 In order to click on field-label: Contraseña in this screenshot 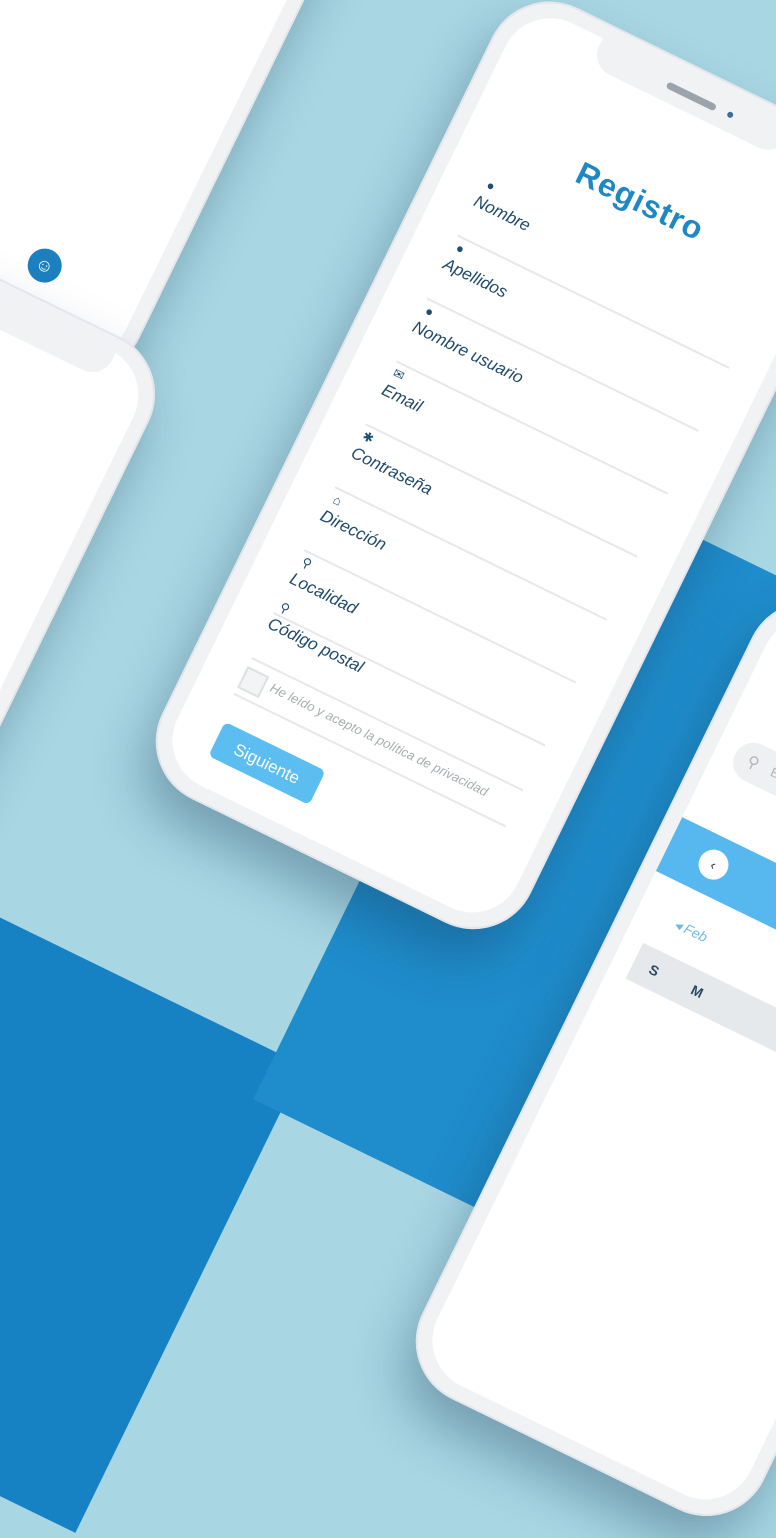, I will do `click(392, 471)`.